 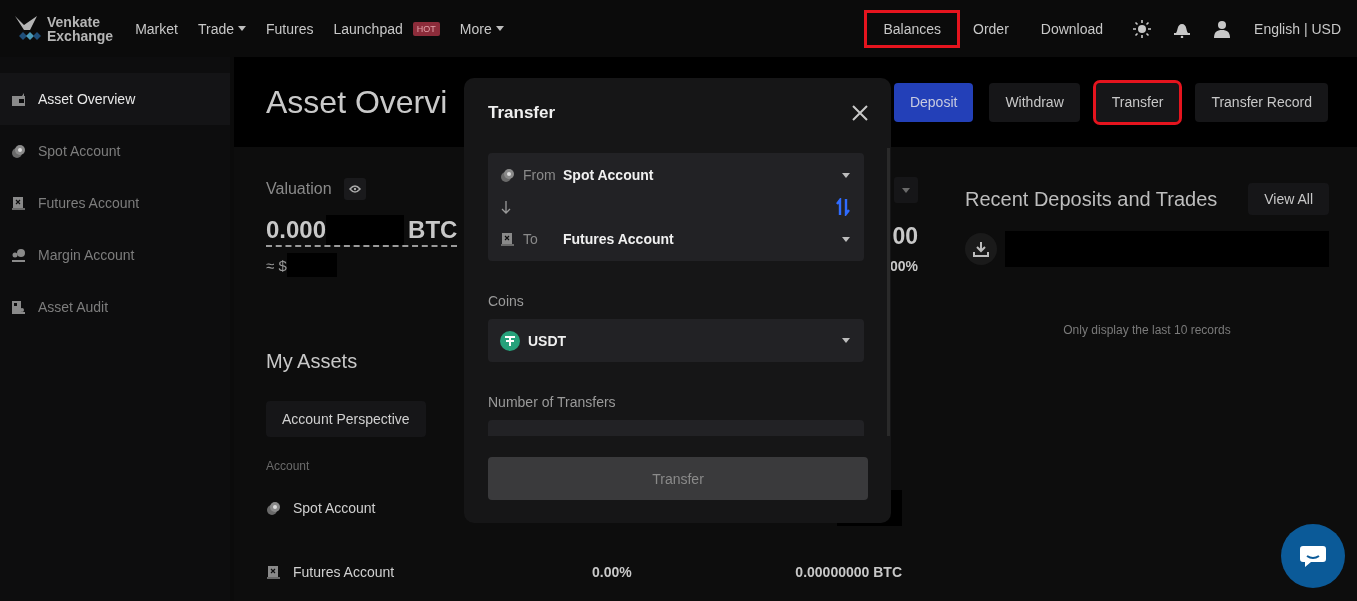 I want to click on action-button: Deposit, so click(x=933, y=102).